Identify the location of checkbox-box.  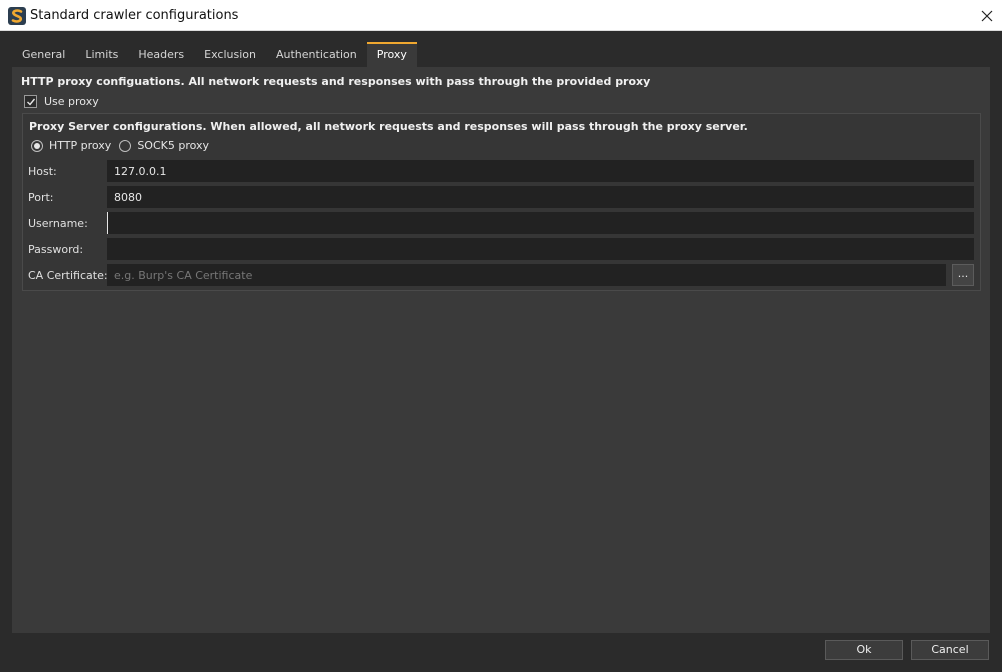
(30, 101).